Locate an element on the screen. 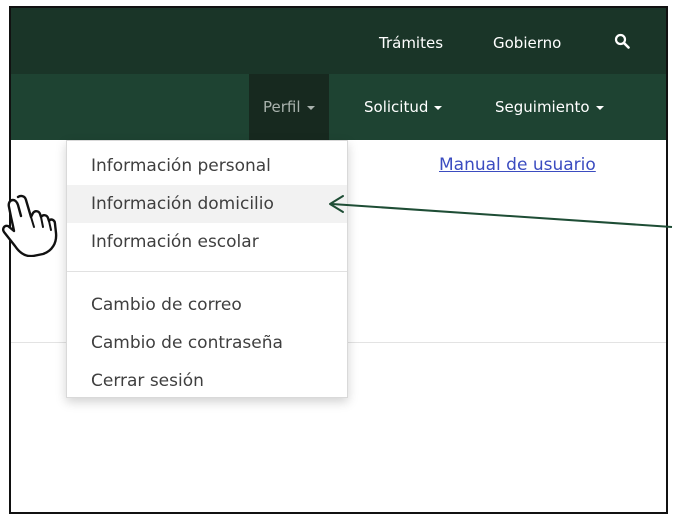 This screenshot has width=675, height=520. search-icon is located at coordinates (622, 41).